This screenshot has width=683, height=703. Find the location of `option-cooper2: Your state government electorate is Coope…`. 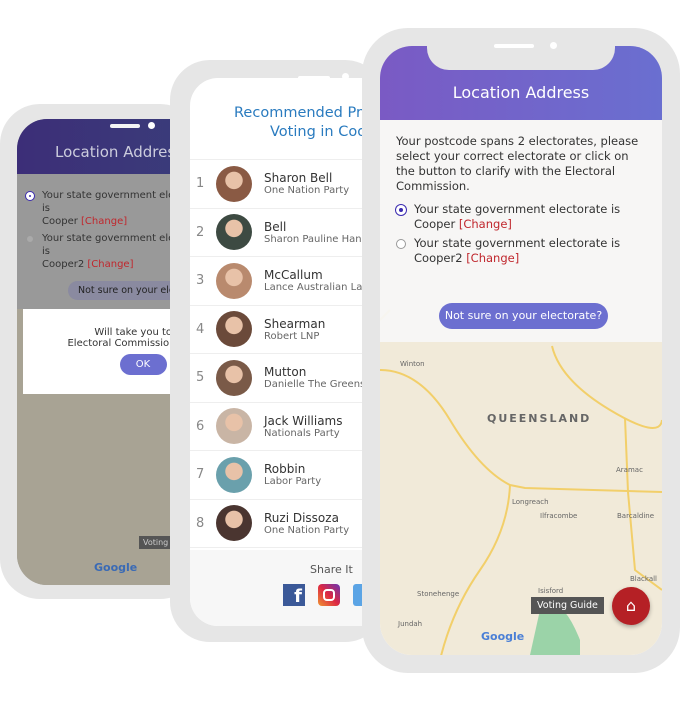

option-cooper2: Your state government electorate is Coope… is located at coordinates (523, 251).